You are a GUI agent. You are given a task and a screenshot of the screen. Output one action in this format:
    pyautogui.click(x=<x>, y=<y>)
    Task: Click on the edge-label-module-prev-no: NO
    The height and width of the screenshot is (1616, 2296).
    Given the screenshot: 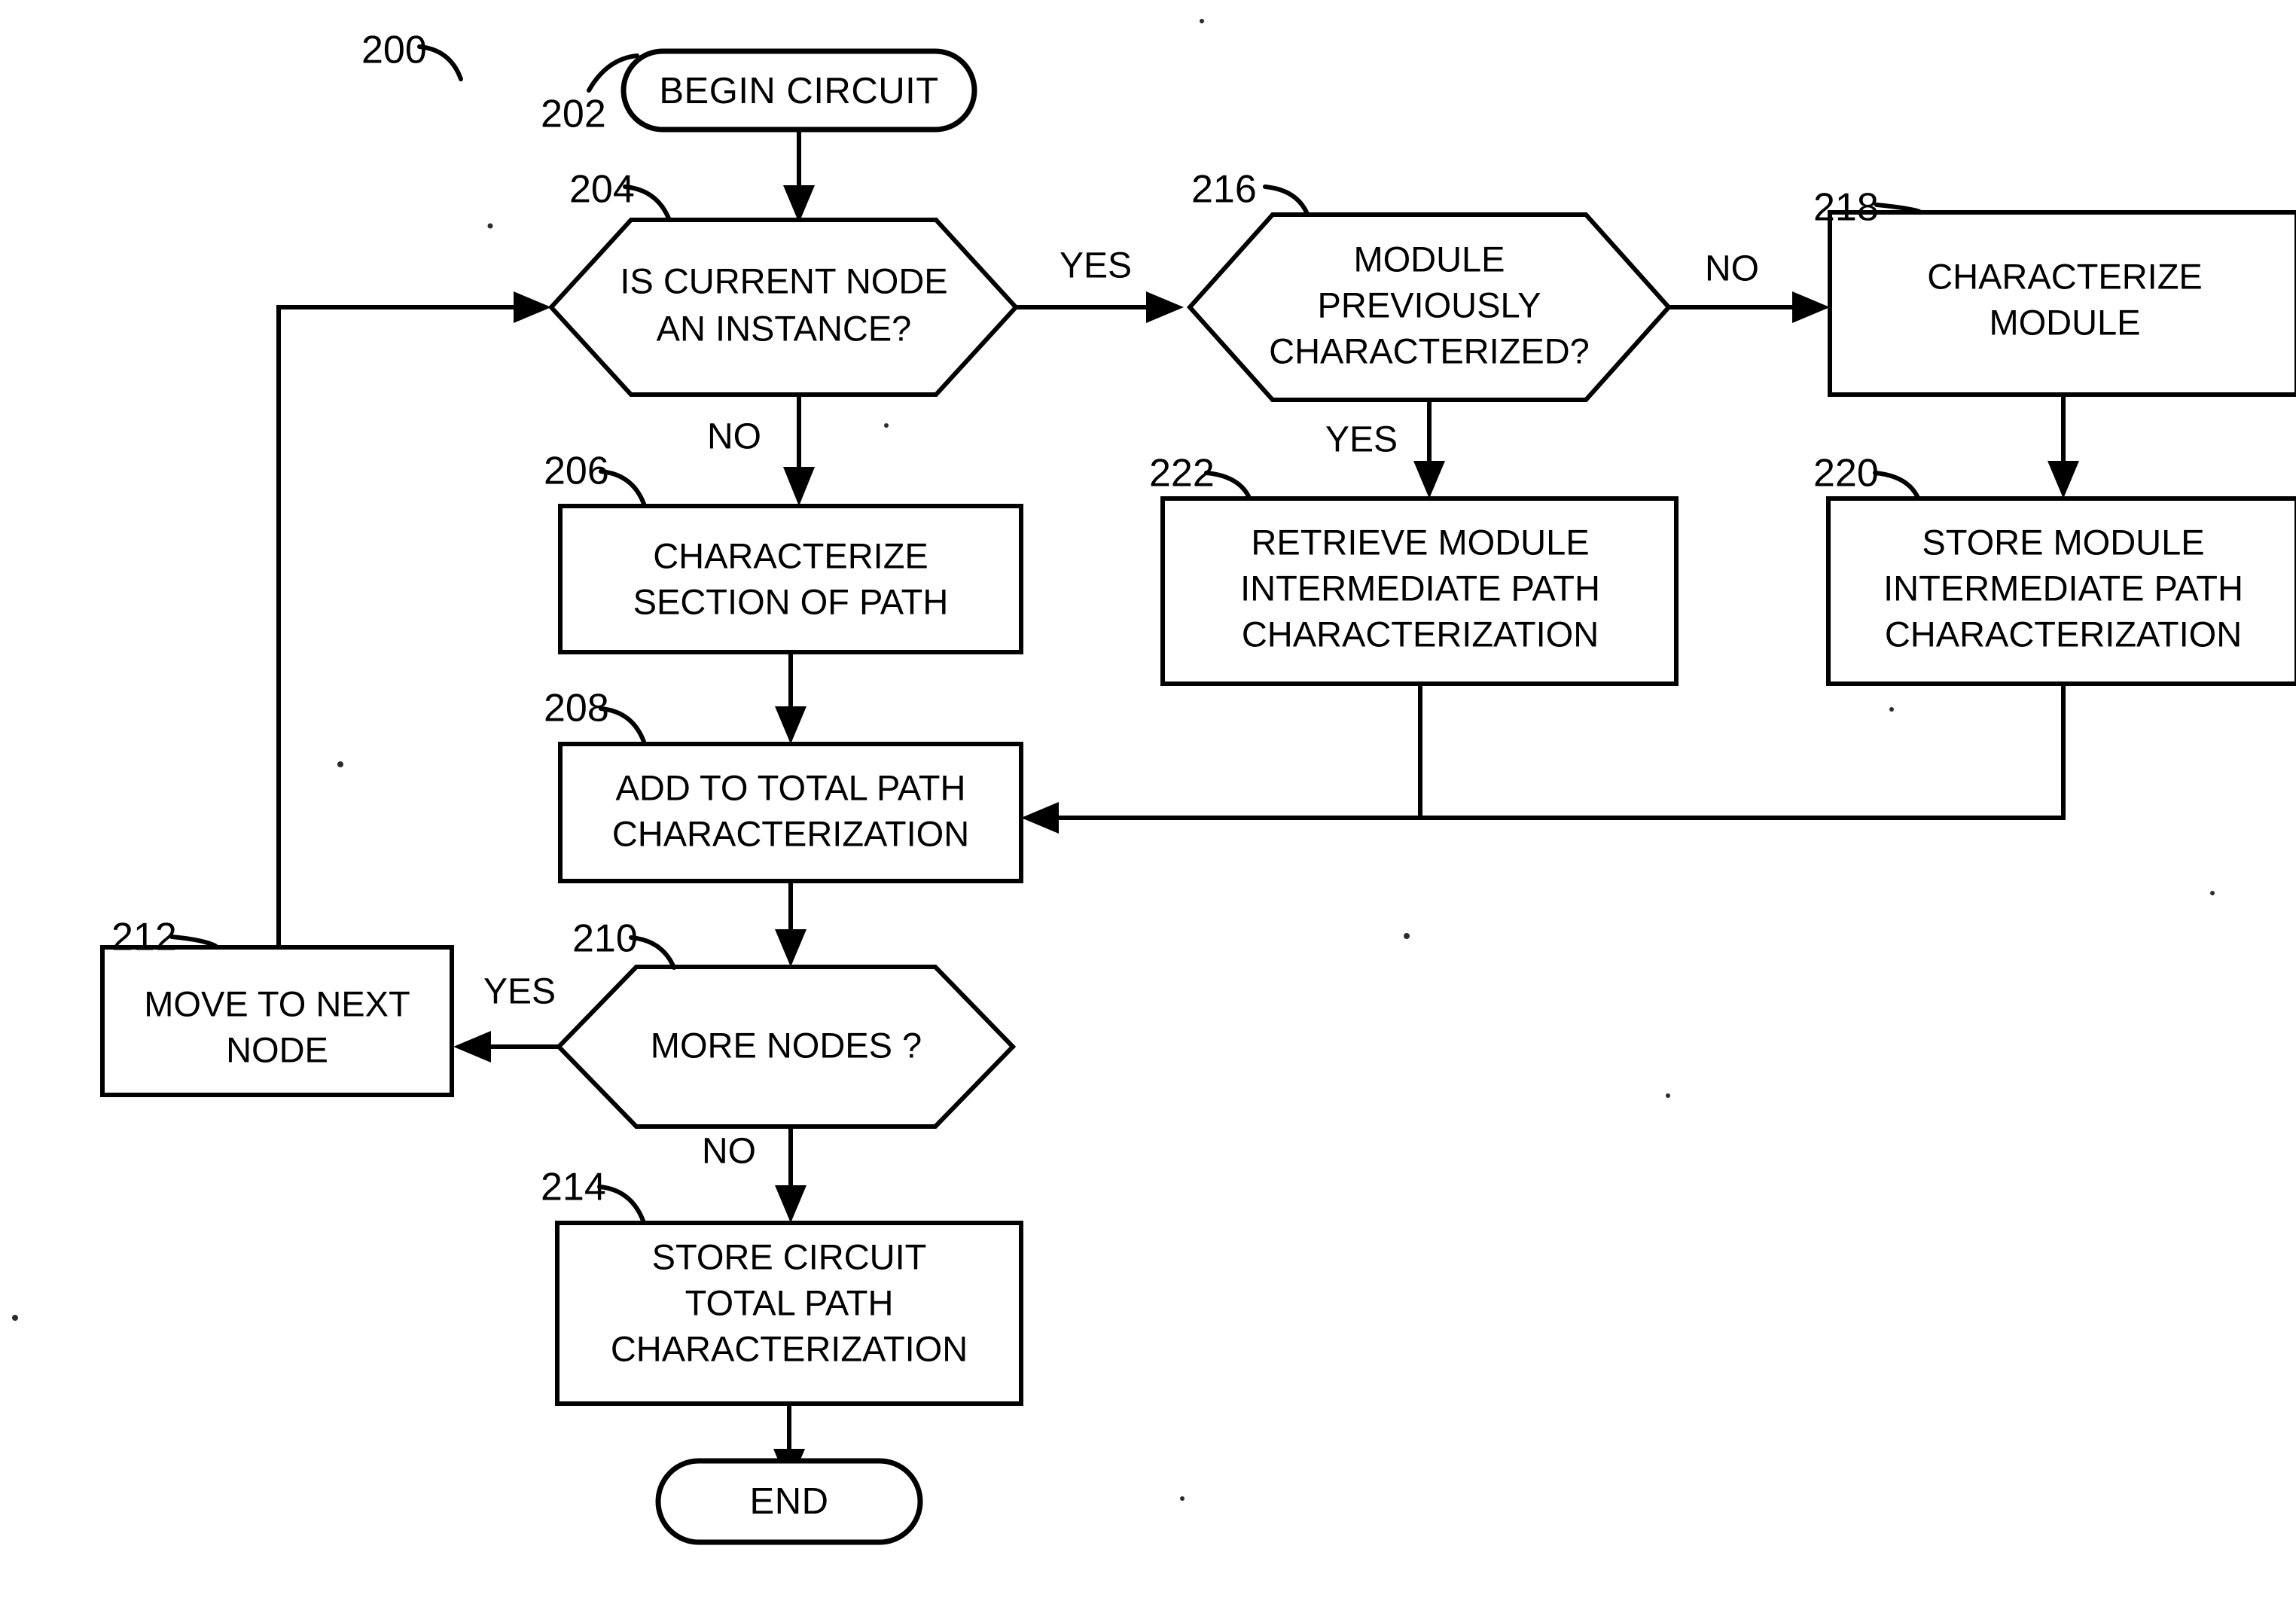 What is the action you would take?
    pyautogui.click(x=1732, y=269)
    